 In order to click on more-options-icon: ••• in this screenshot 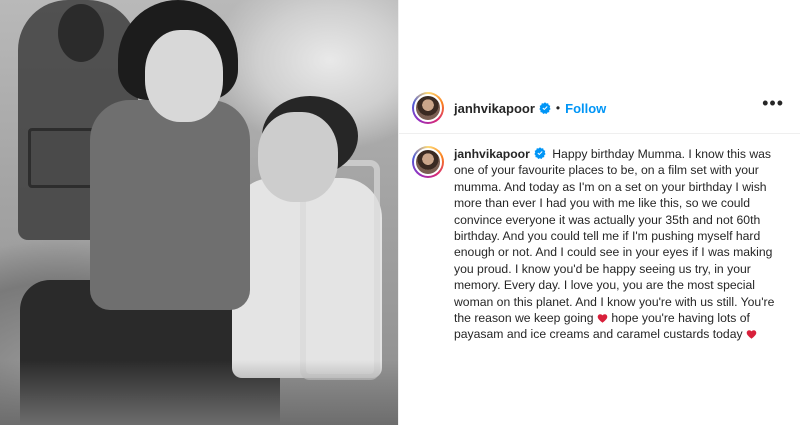, I will do `click(773, 103)`.